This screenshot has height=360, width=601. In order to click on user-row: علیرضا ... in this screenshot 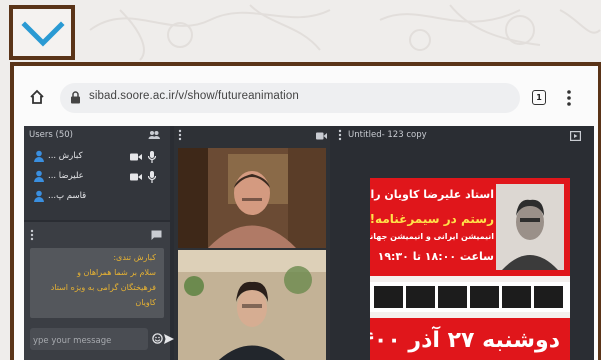, I will do `click(97, 177)`.